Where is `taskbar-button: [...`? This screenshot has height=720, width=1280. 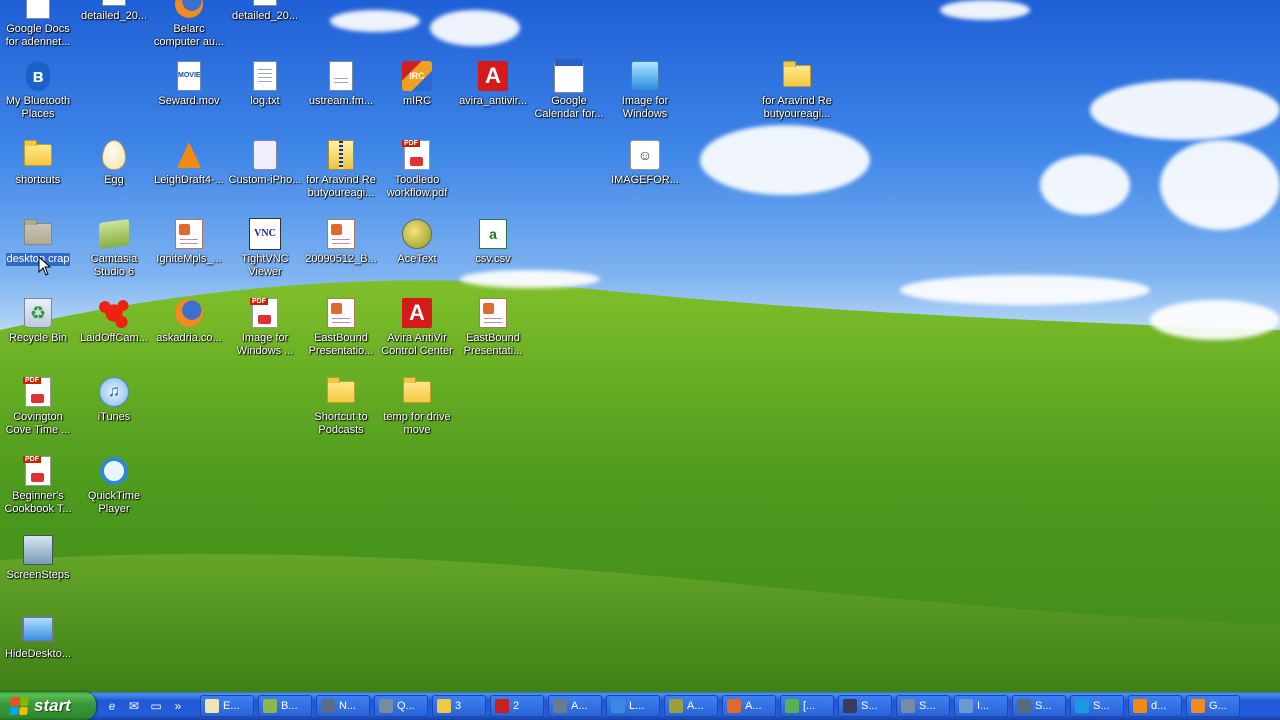 taskbar-button: [... is located at coordinates (807, 706).